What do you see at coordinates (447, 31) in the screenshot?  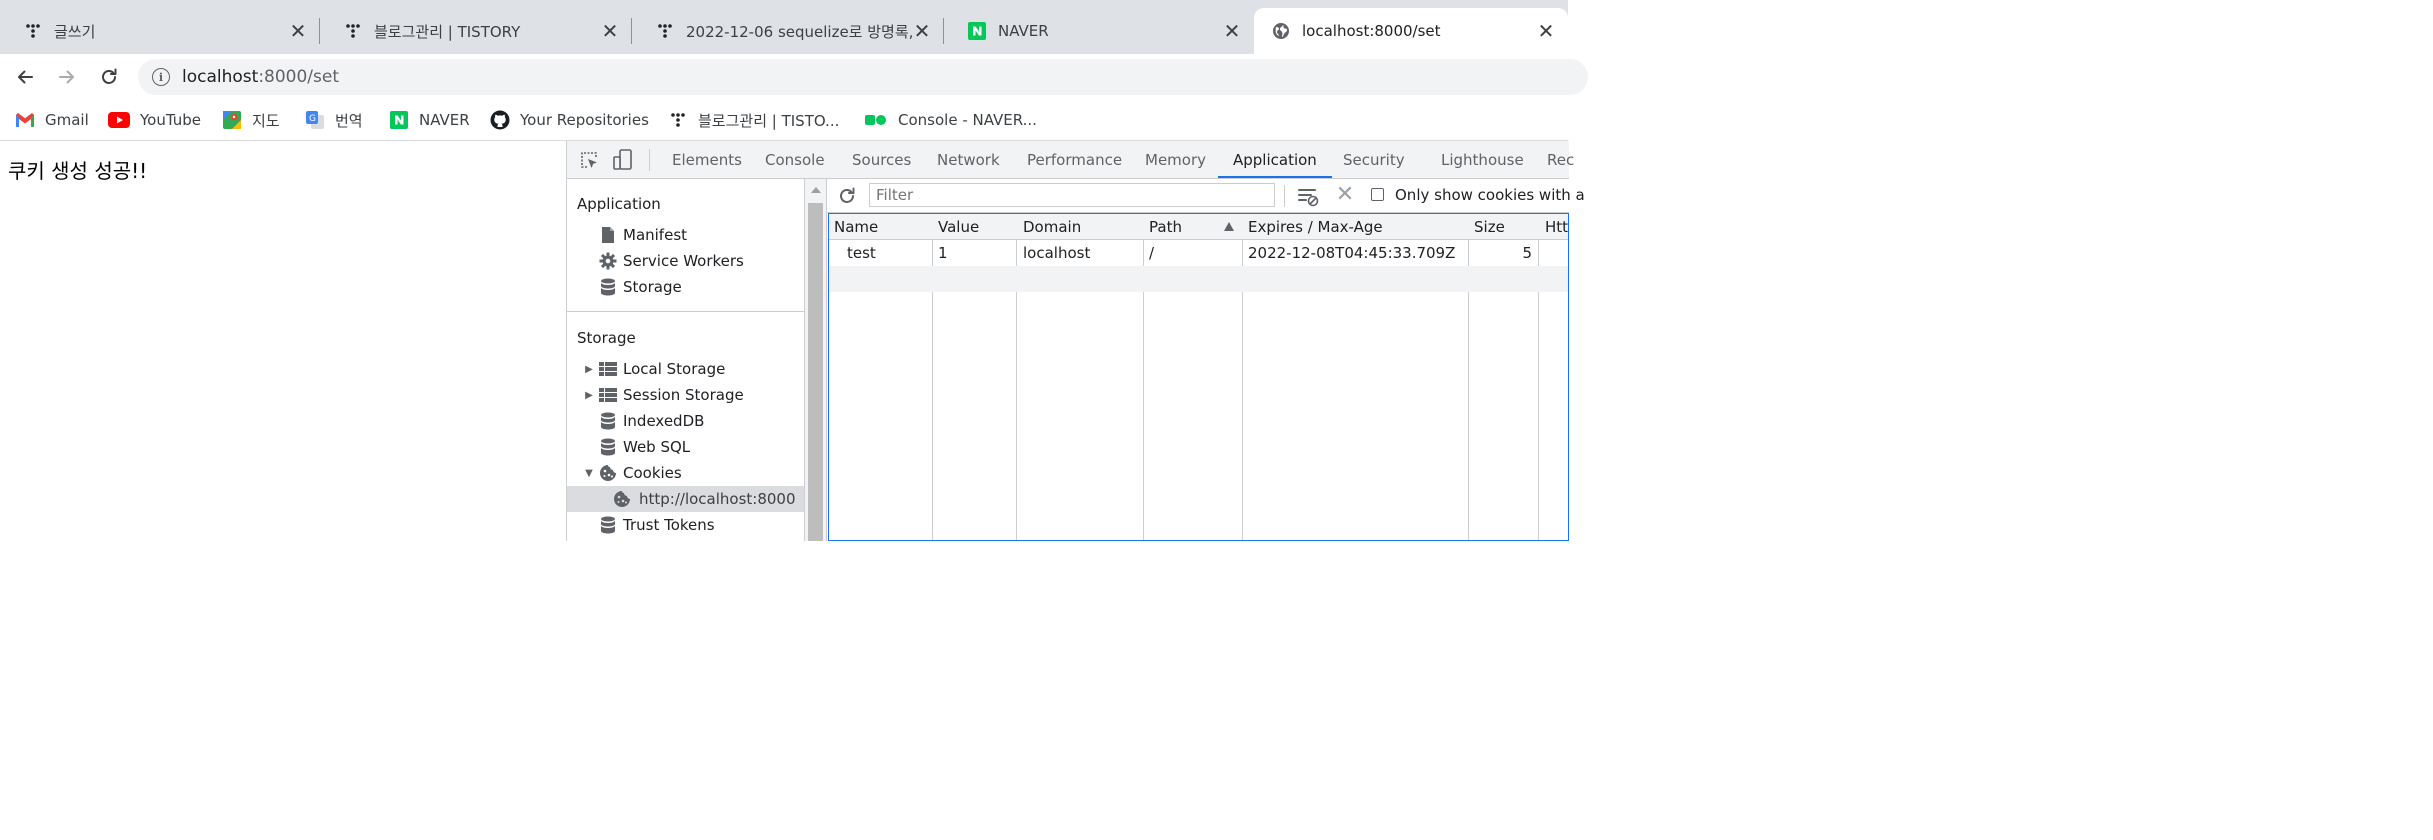 I see `tab-title: 블로그관리 | TISTORY` at bounding box center [447, 31].